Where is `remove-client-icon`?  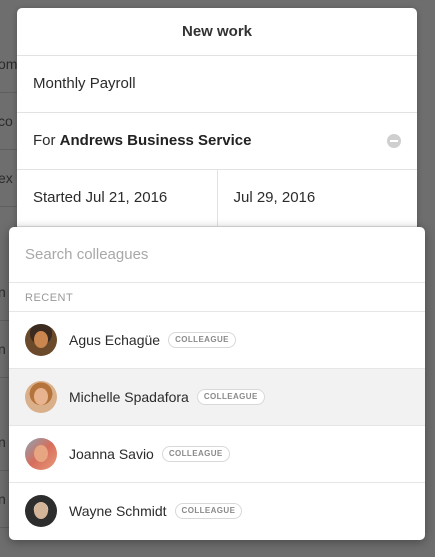 remove-client-icon is located at coordinates (394, 141).